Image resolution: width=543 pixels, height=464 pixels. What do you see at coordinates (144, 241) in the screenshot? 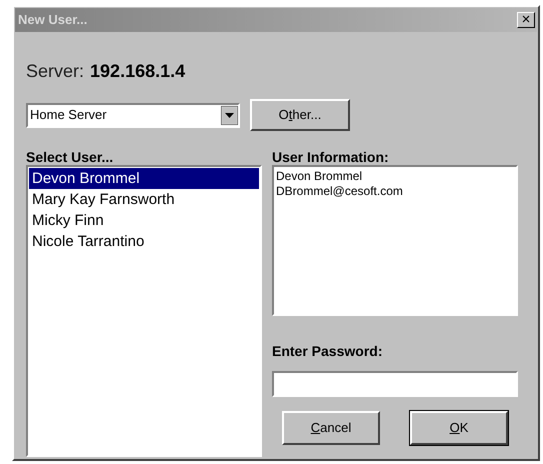
I see `user-list-item: Nicole Tarrantino` at bounding box center [144, 241].